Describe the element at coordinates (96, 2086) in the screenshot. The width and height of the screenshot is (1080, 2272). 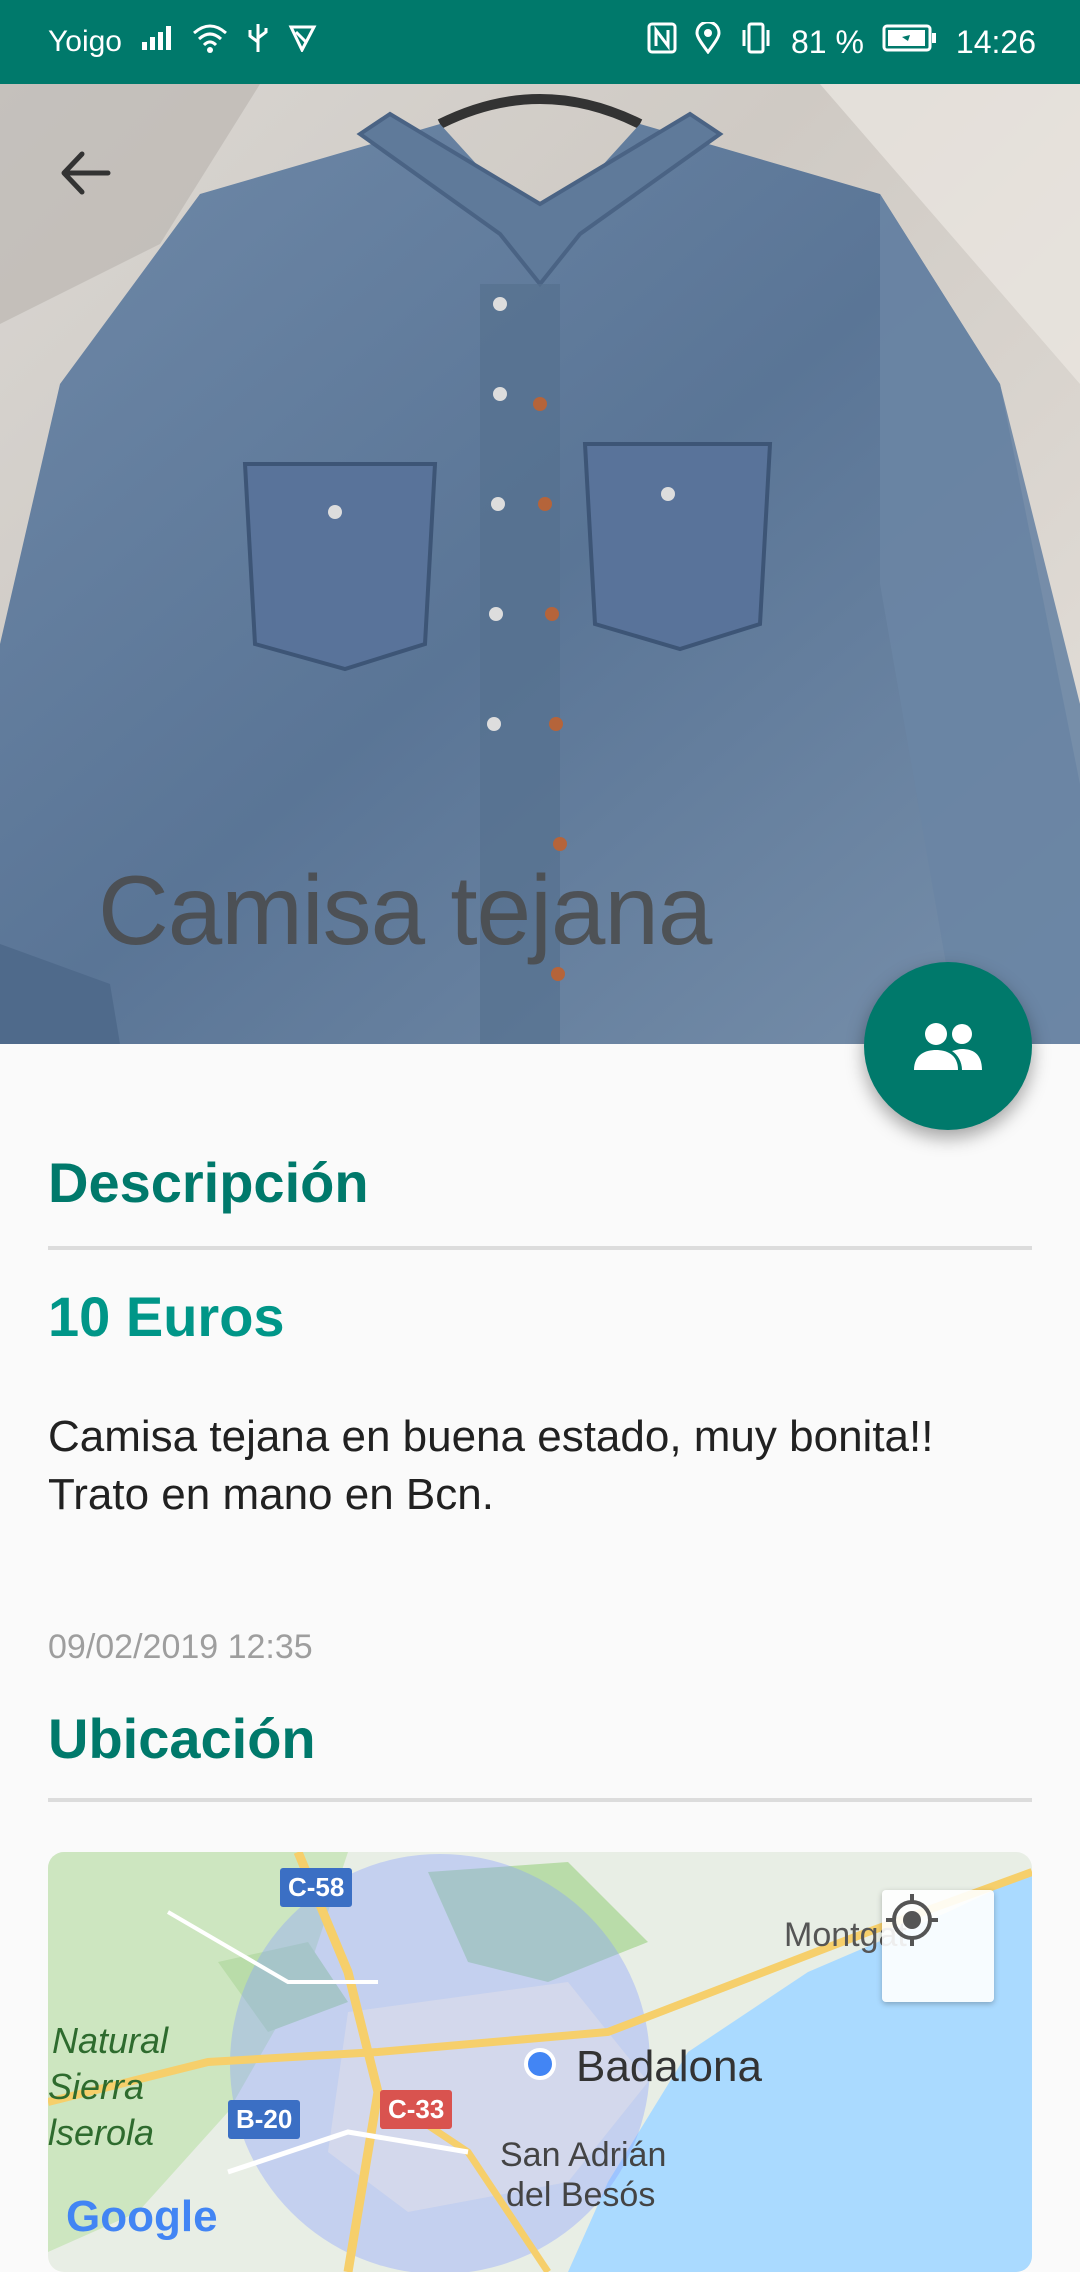
I see `map-label-park-2: Sierra` at that location.